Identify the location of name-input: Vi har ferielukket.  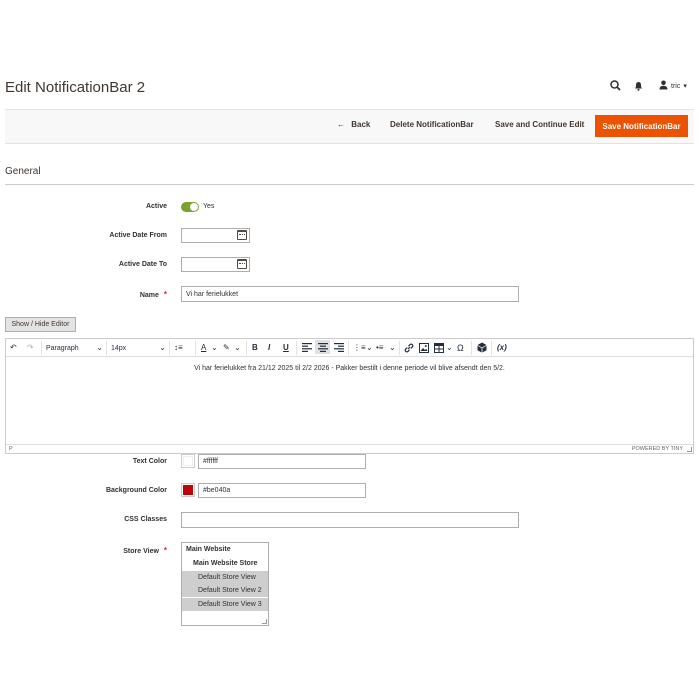
(350, 294).